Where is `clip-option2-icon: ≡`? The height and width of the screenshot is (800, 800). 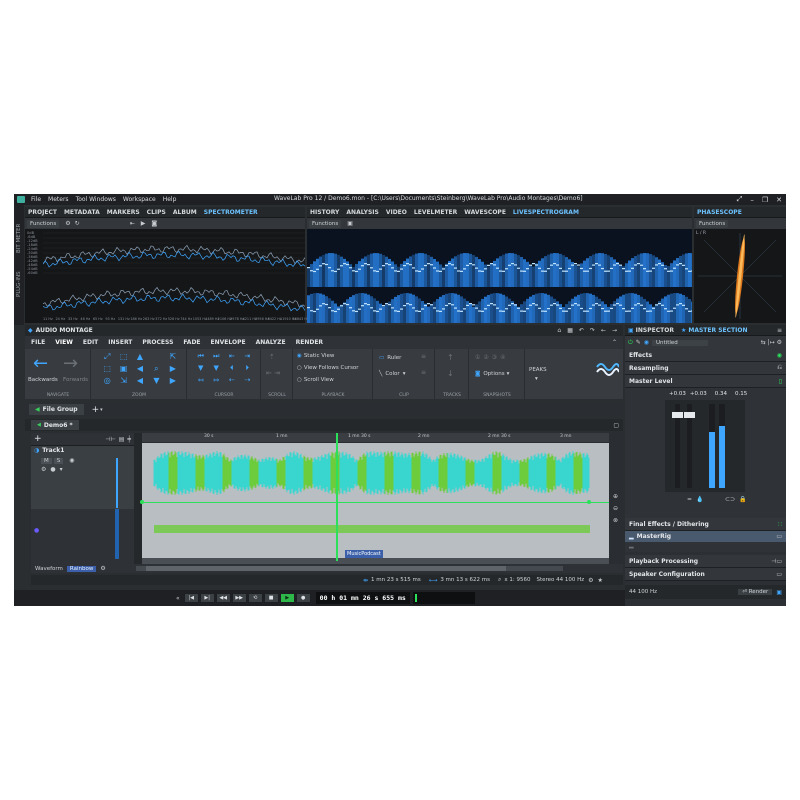 clip-option2-icon: ≡ is located at coordinates (423, 372).